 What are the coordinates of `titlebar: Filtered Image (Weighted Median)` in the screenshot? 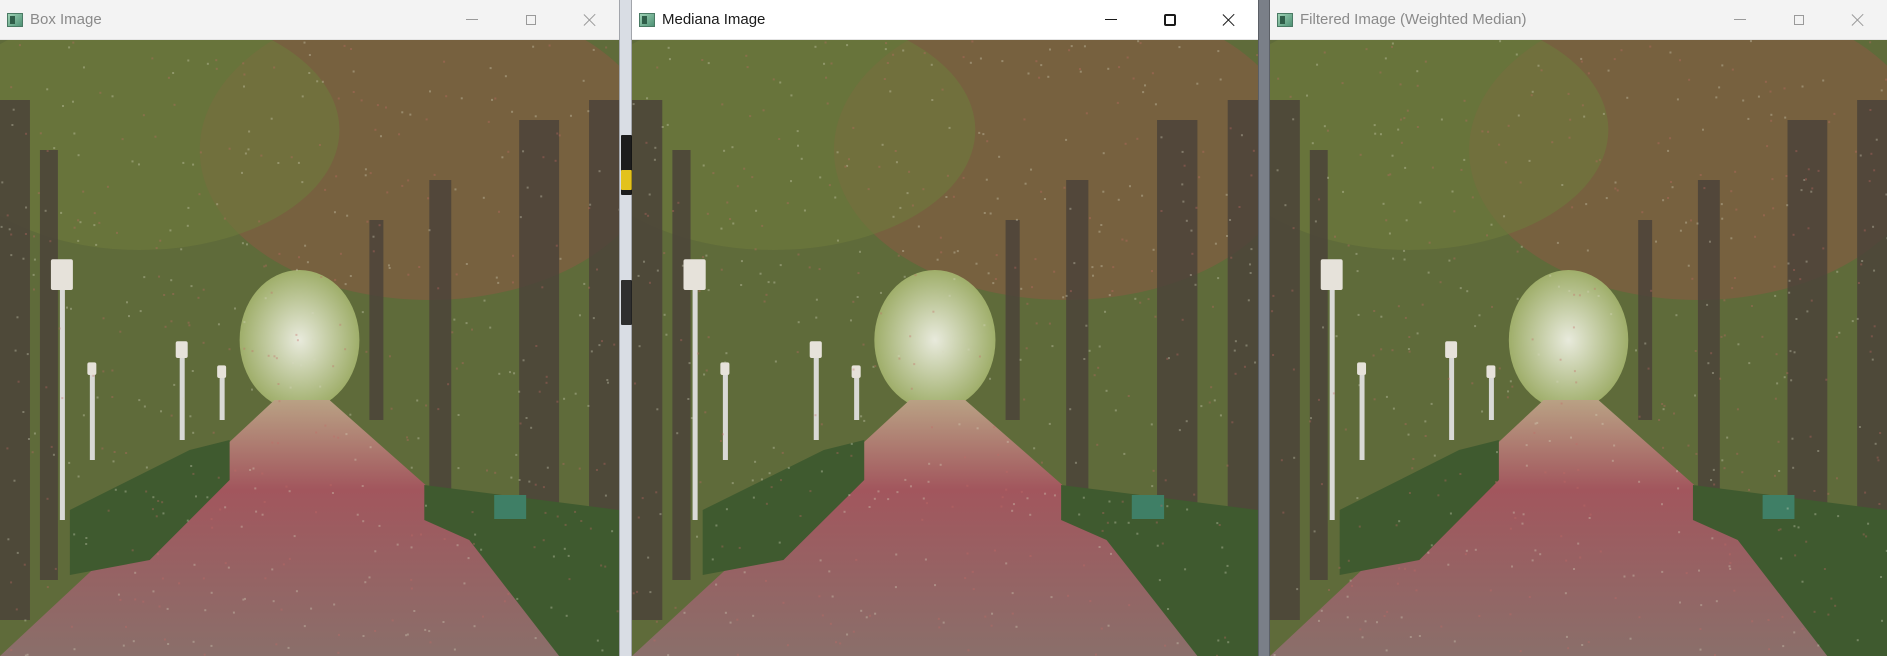 It's located at (1578, 20).